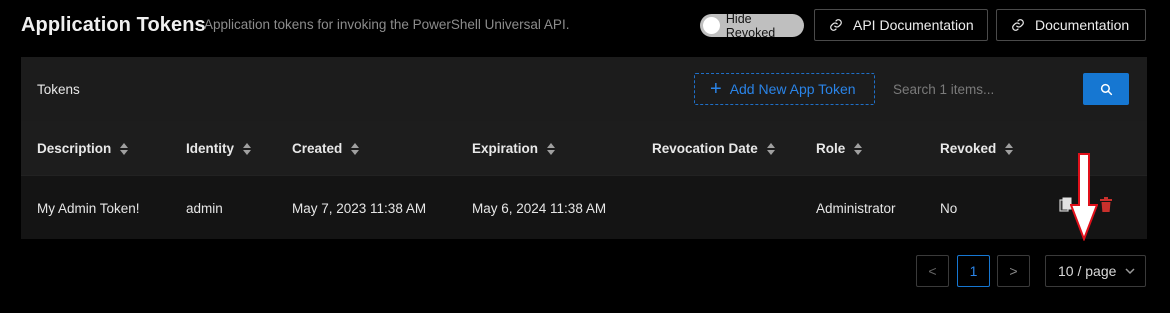 This screenshot has height=313, width=1170. I want to click on column-revocation-date: Revocation Date, so click(713, 148).